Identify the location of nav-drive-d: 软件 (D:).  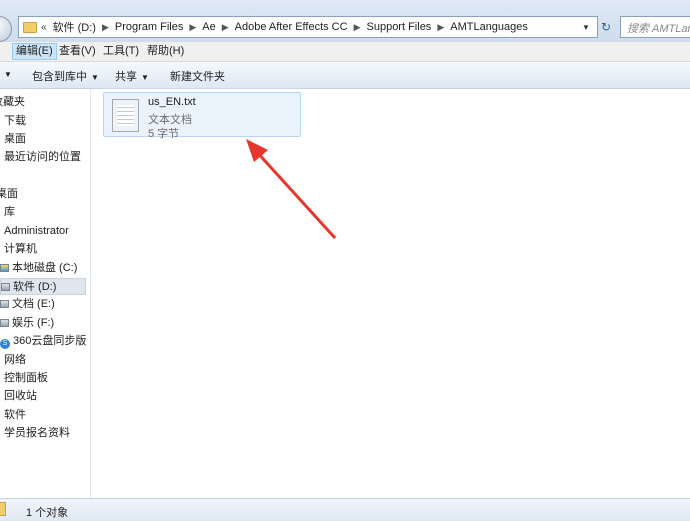
(43, 286).